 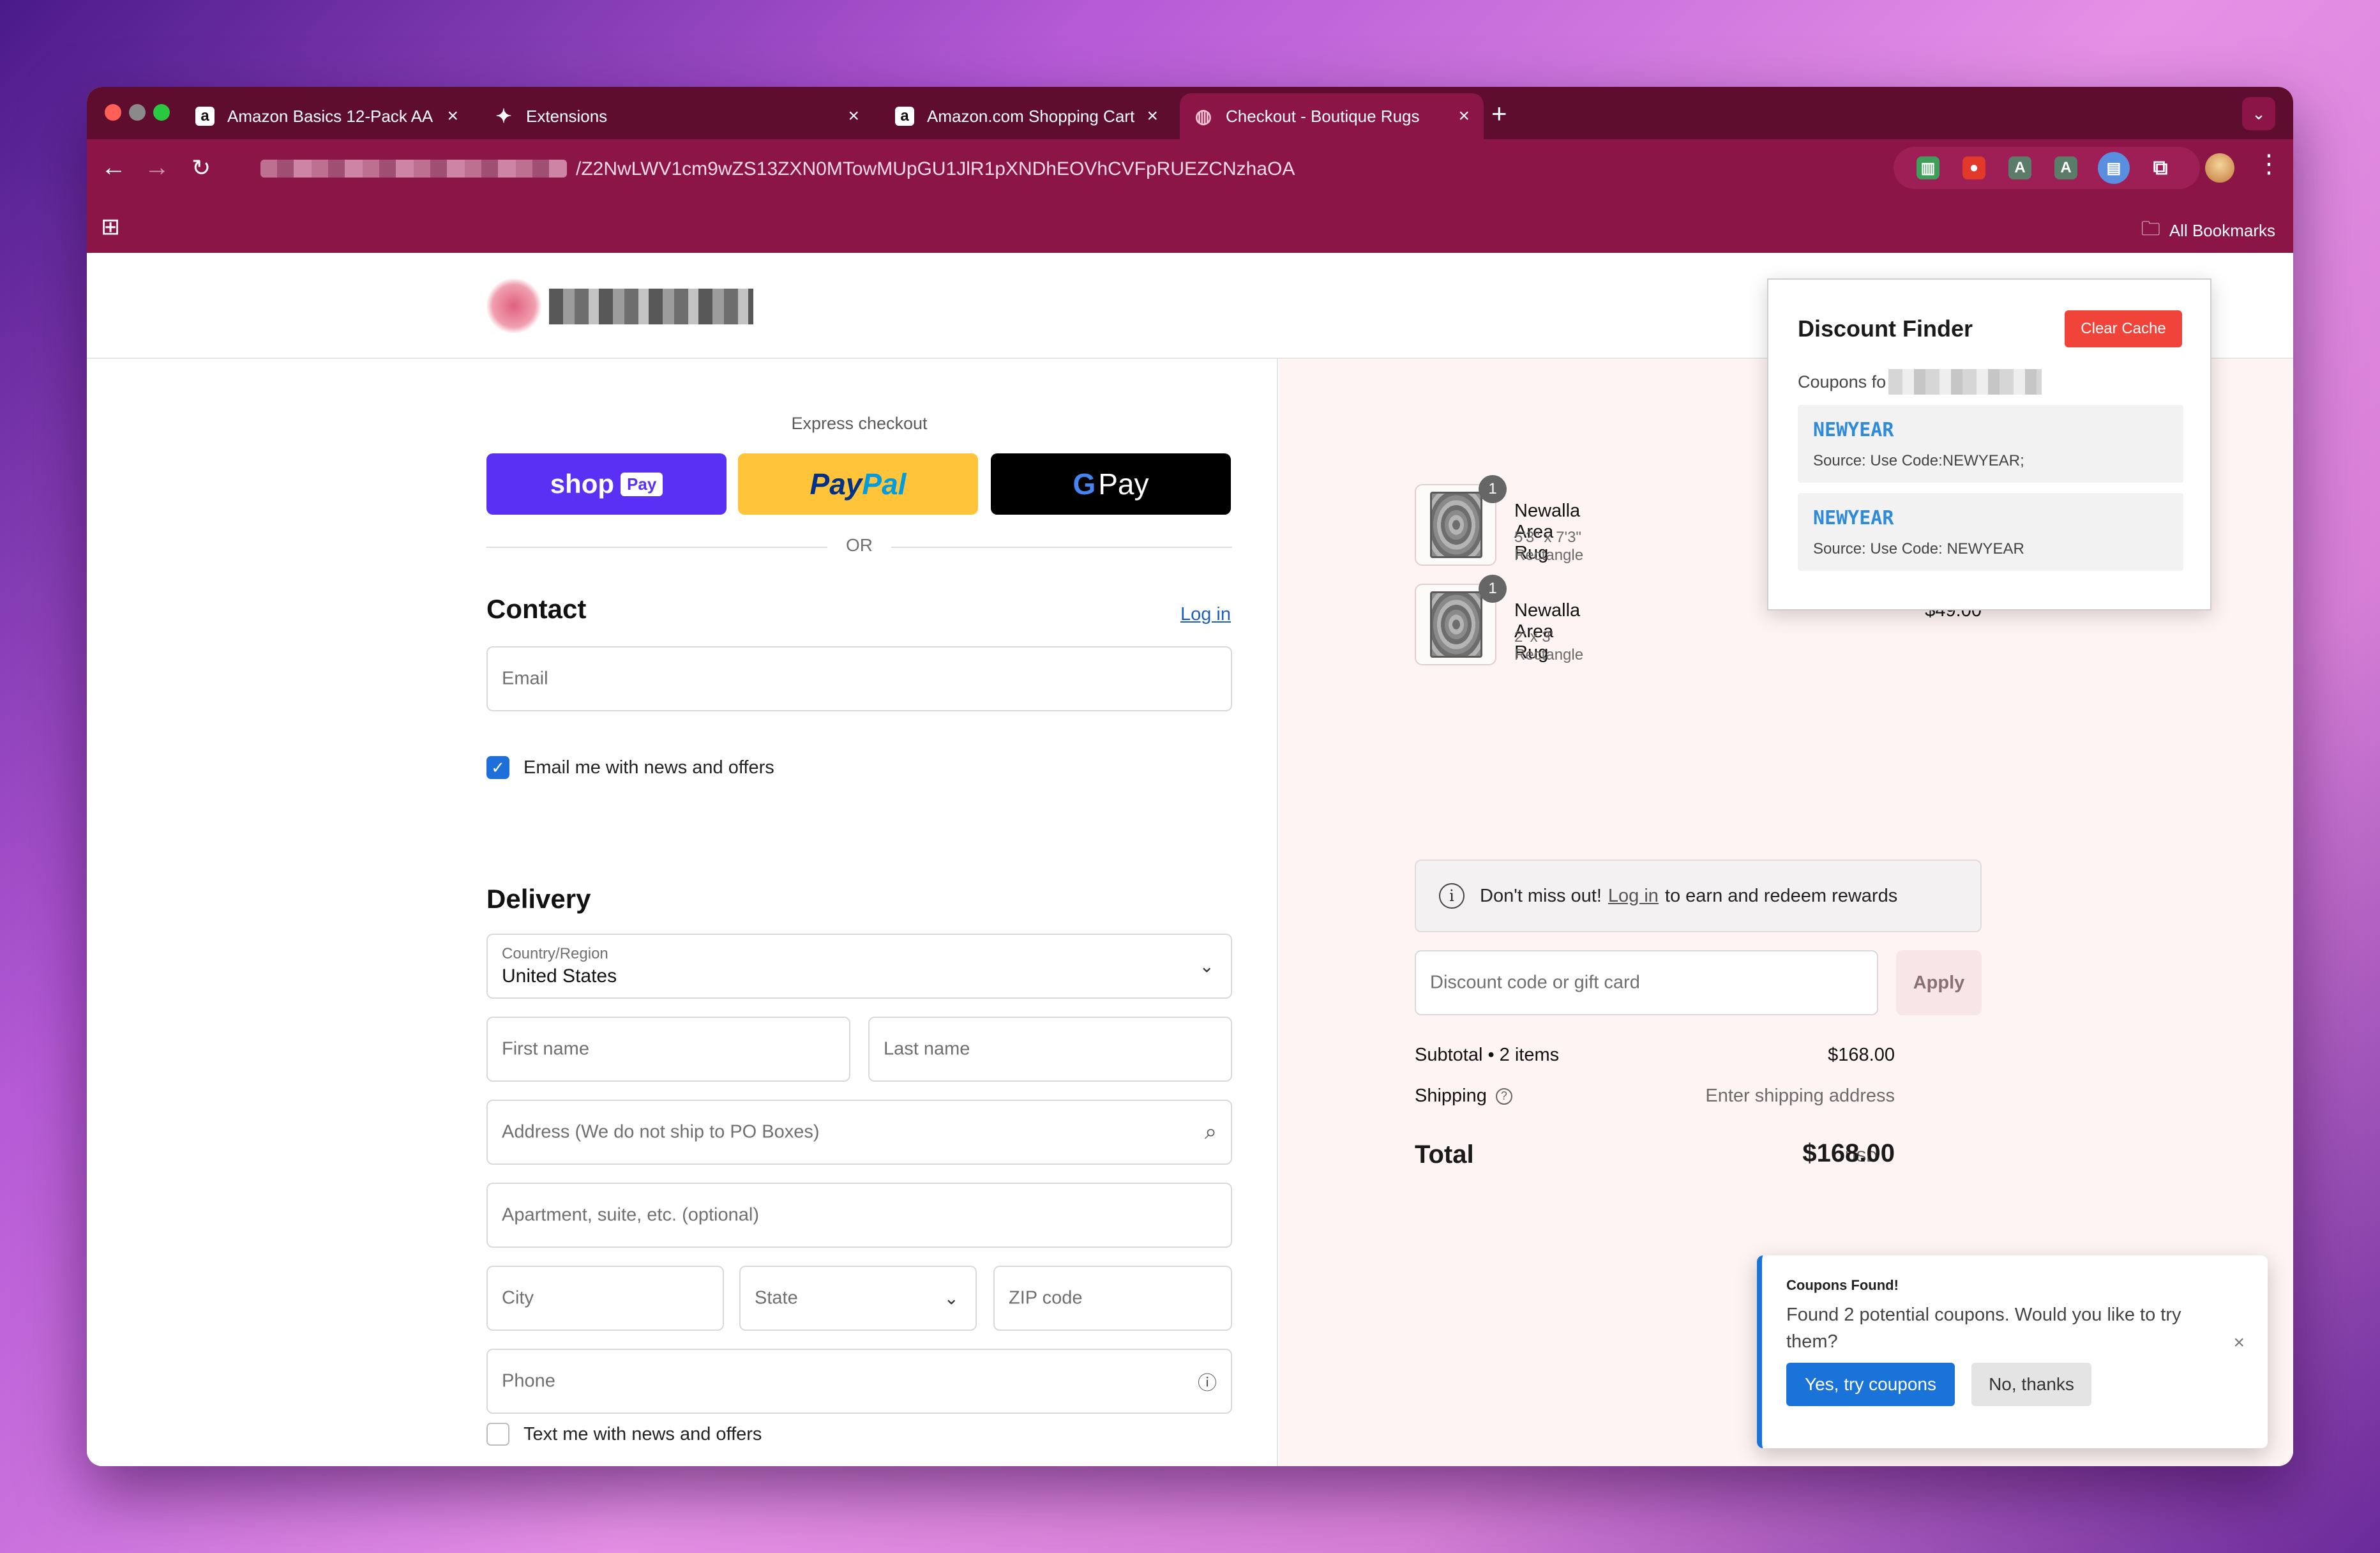 What do you see at coordinates (413, 169) in the screenshot?
I see `redacted-domain` at bounding box center [413, 169].